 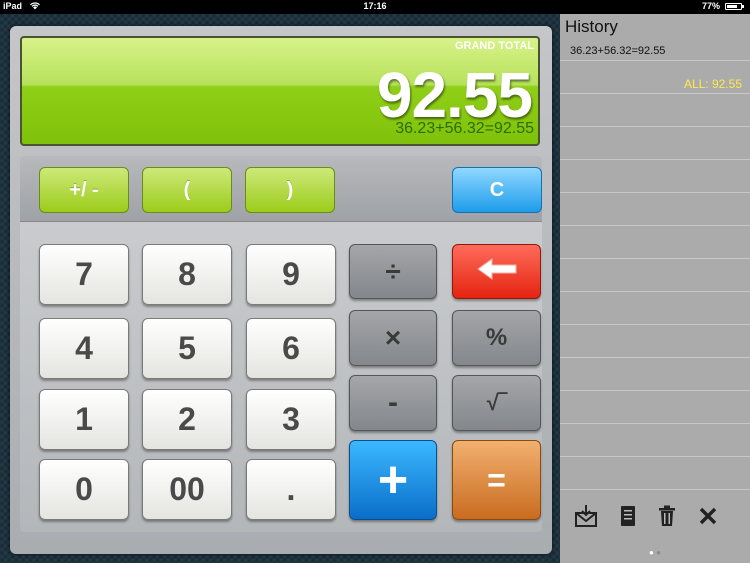 I want to click on status-bar: iPad 17:16 77%, so click(x=375, y=7).